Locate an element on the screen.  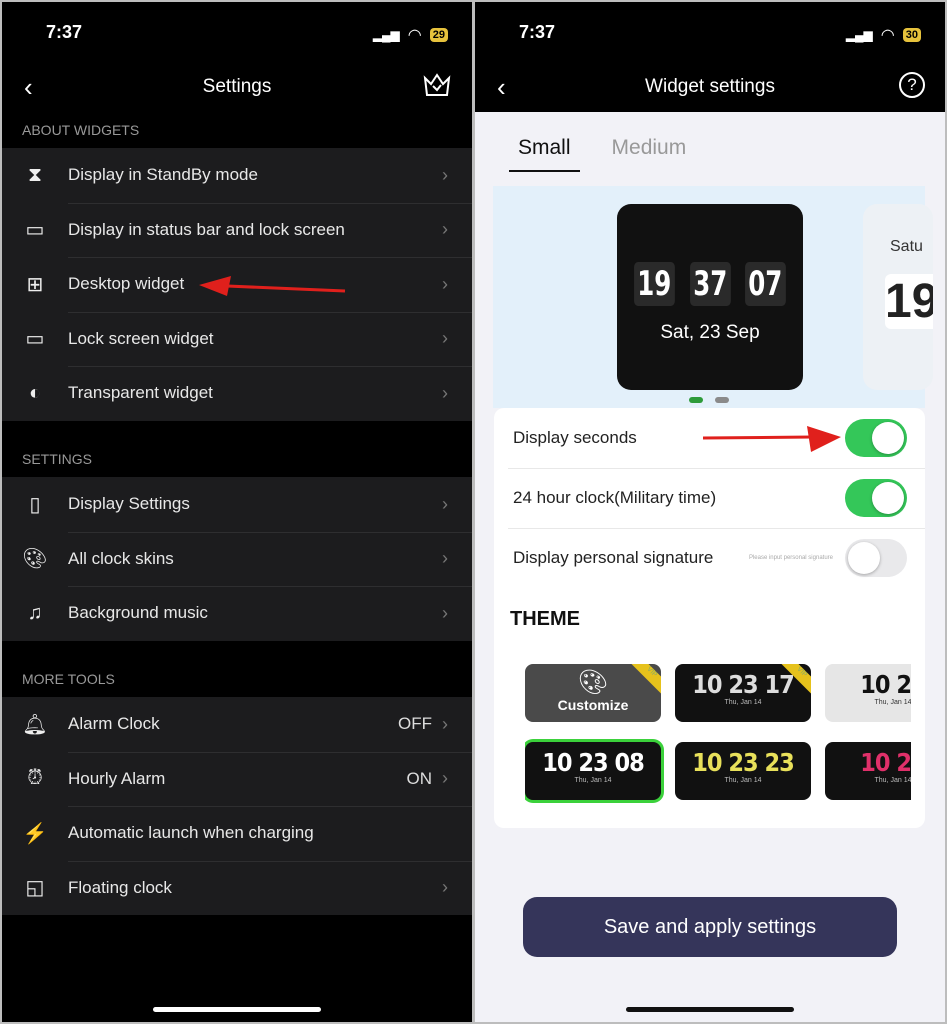
preview-date: Sat, 23 Sep is located at coordinates (710, 332).